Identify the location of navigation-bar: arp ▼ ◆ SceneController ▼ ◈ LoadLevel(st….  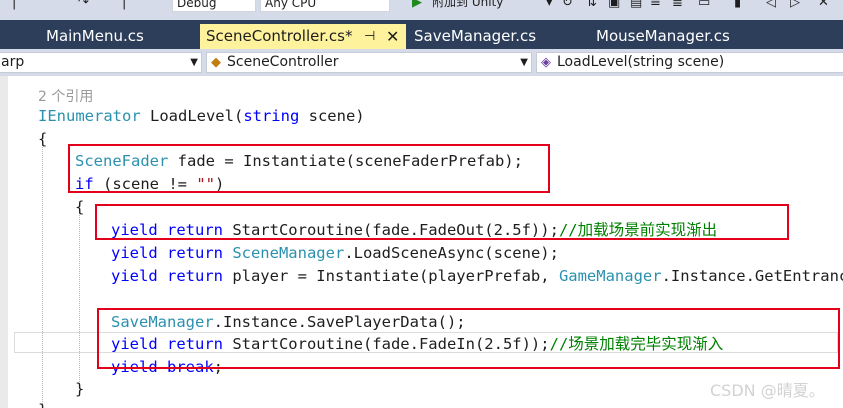
(421, 62).